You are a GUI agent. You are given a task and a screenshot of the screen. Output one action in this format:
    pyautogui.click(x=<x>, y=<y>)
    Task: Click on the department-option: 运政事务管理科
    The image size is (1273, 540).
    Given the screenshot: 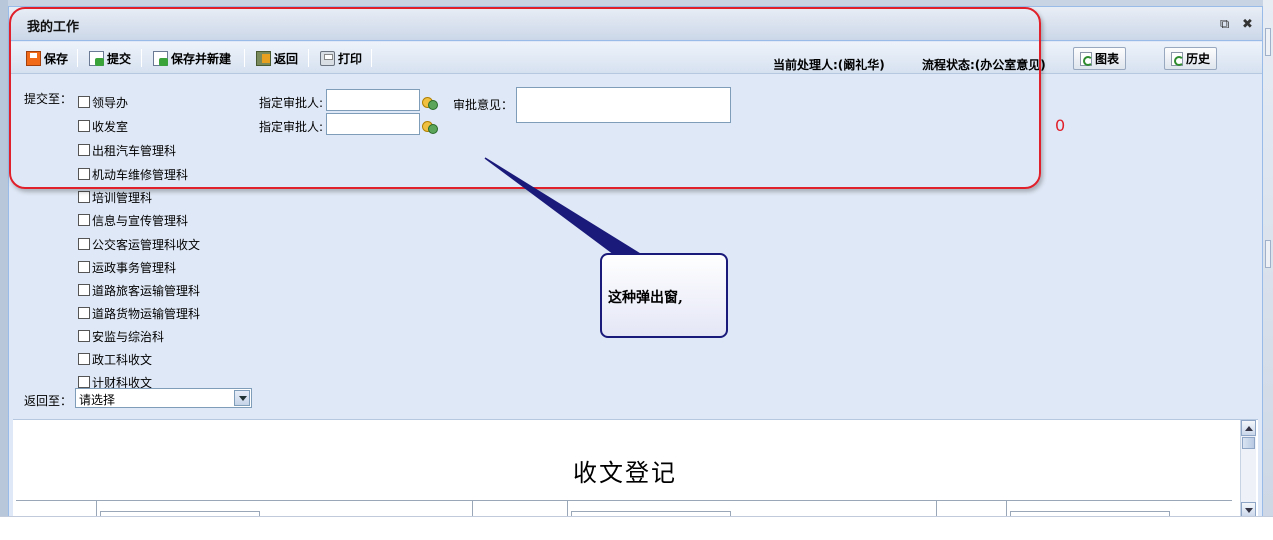 What is the action you would take?
    pyautogui.click(x=127, y=267)
    